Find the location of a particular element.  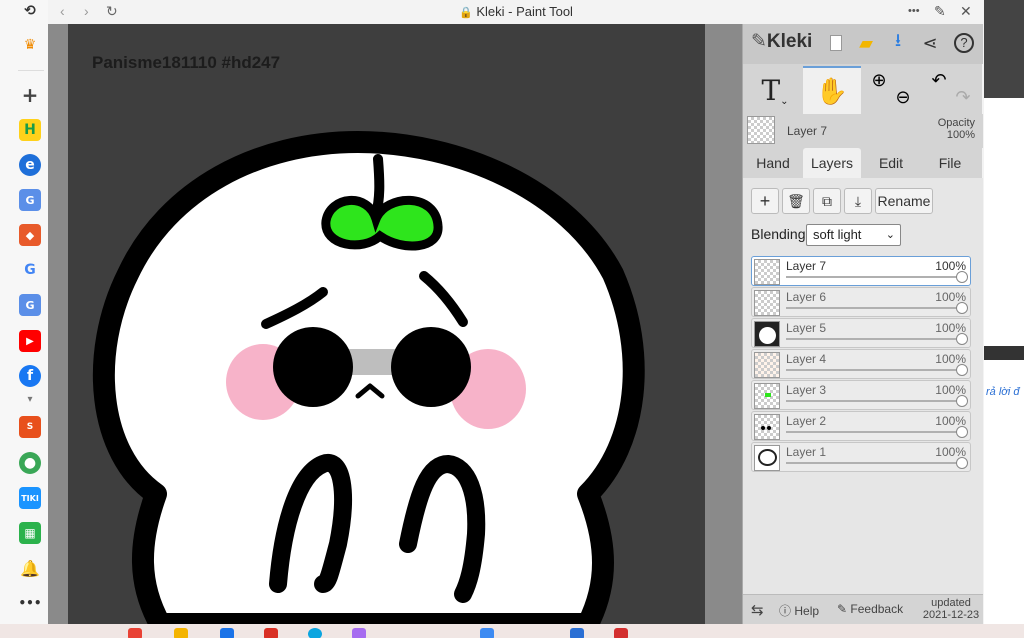

app-h-icon: H is located at coordinates (30, 130).